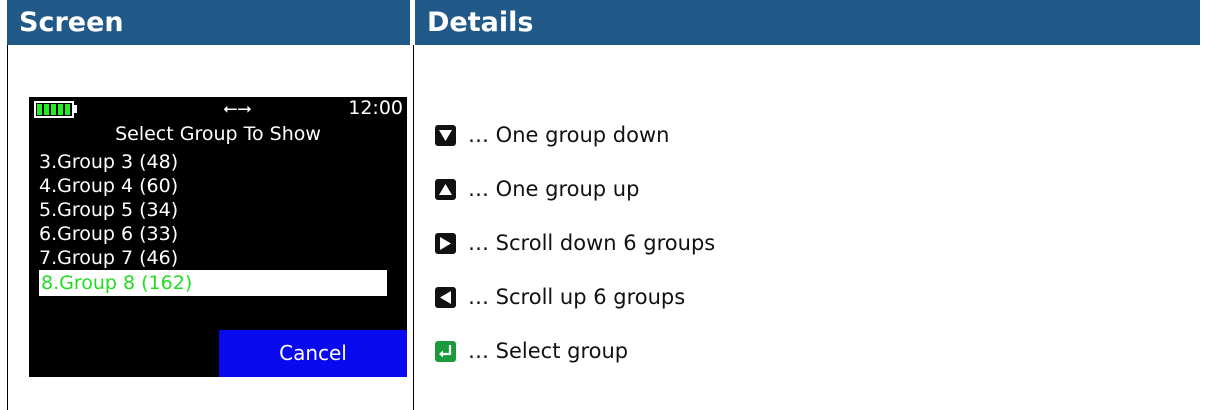 Image resolution: width=1212 pixels, height=410 pixels. What do you see at coordinates (218, 134) in the screenshot?
I see `screen-title: Select Group To Show` at bounding box center [218, 134].